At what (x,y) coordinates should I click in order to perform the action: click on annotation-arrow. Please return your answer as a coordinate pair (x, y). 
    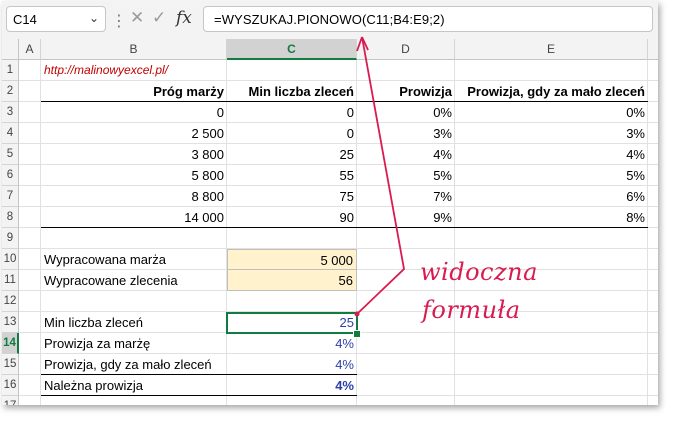
    Looking at the image, I should click on (379, 176).